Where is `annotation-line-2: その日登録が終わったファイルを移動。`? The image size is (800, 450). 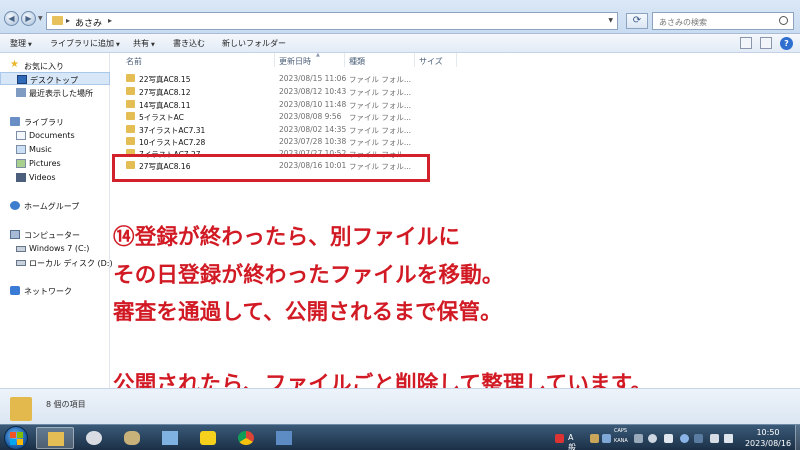
annotation-line-2: その日登録が終わったファイルを移動。 is located at coordinates (308, 275).